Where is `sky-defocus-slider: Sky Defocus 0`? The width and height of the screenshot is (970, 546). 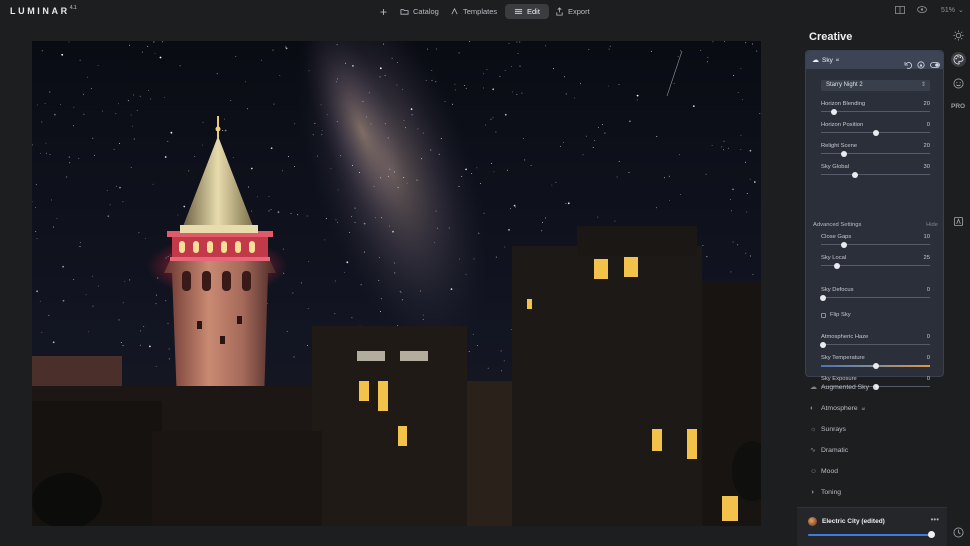
sky-defocus-slider: Sky Defocus 0 is located at coordinates (875, 294).